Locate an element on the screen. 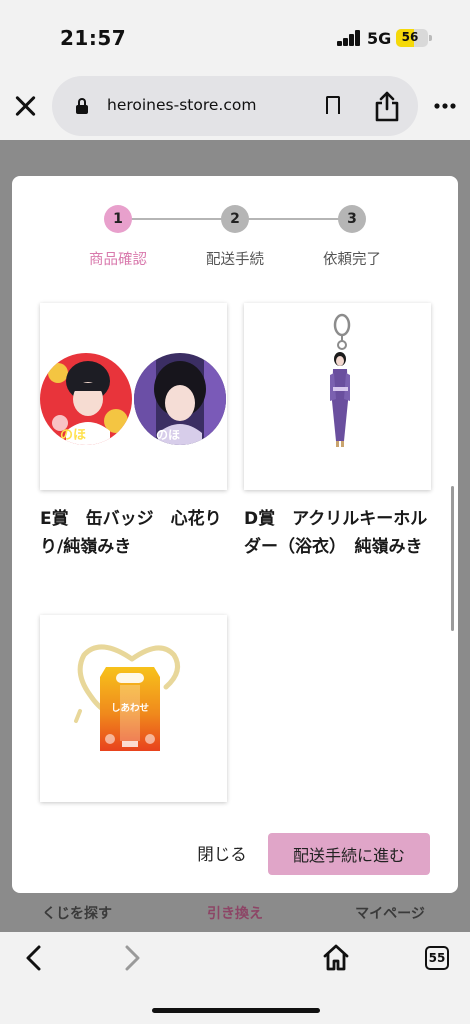 This screenshot has height=1024, width=470. battery-icon: 56 is located at coordinates (412, 38).